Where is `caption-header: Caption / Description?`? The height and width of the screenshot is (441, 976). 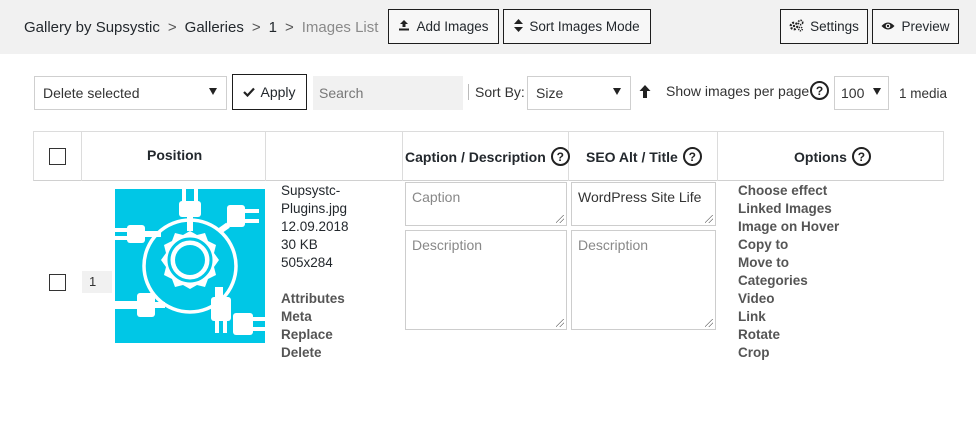
caption-header: Caption / Description? is located at coordinates (487, 156).